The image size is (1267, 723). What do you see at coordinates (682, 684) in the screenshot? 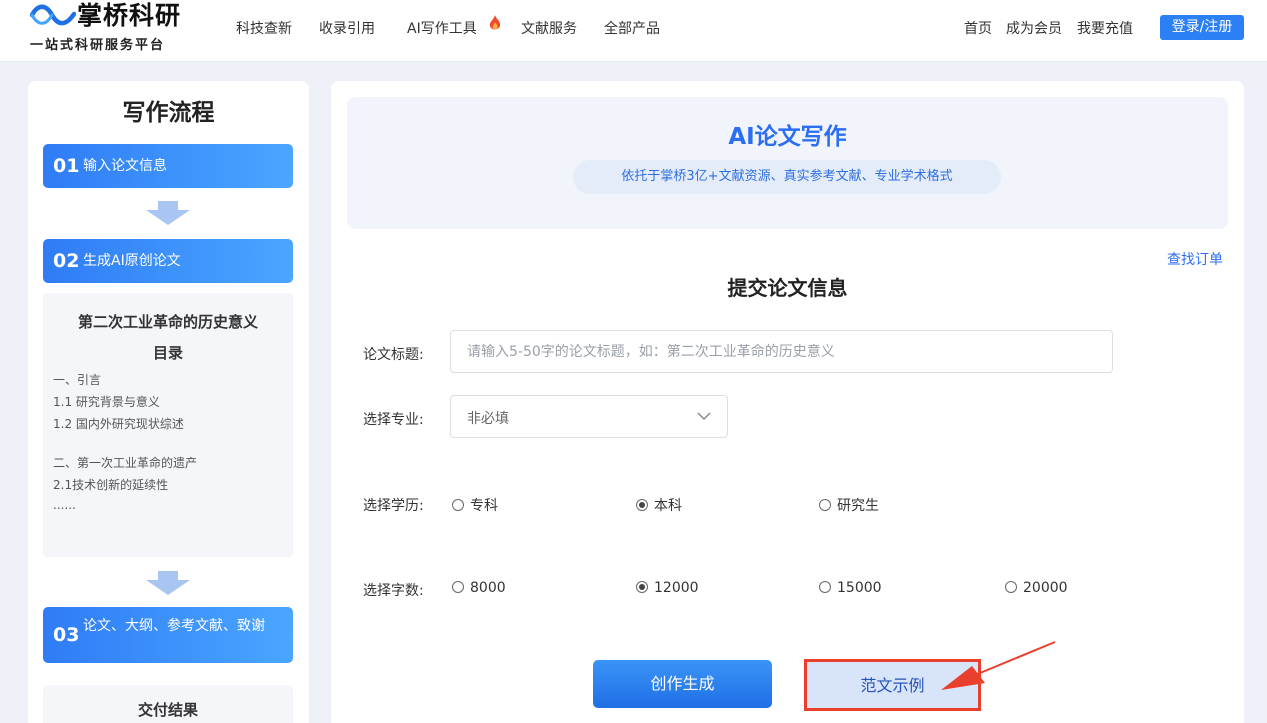
I see `generate-button: 创作生成` at bounding box center [682, 684].